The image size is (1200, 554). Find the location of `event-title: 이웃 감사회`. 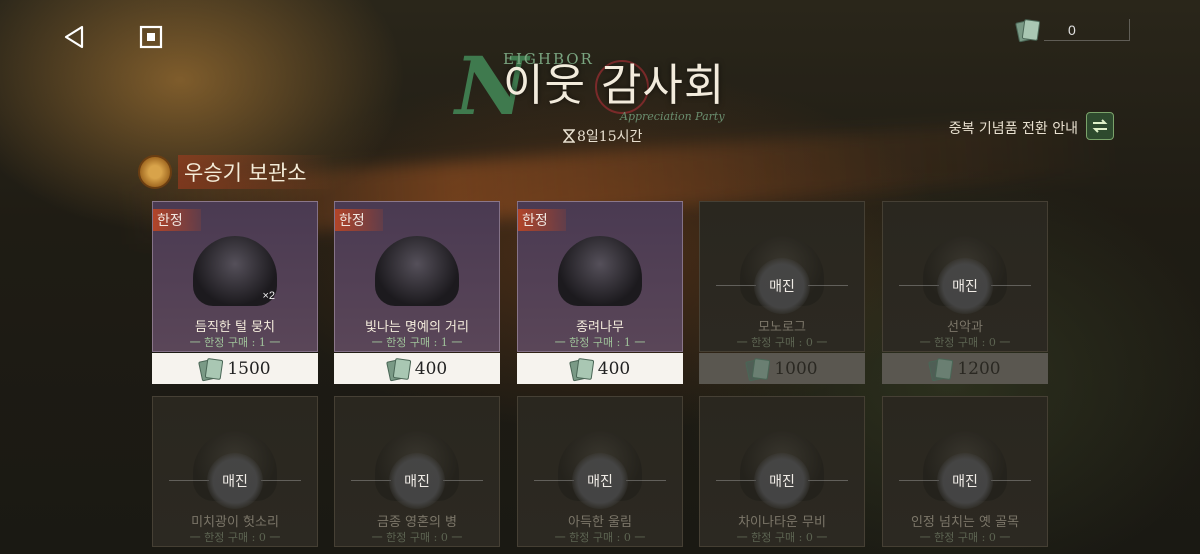

event-title: 이웃 감사회 is located at coordinates (614, 85).